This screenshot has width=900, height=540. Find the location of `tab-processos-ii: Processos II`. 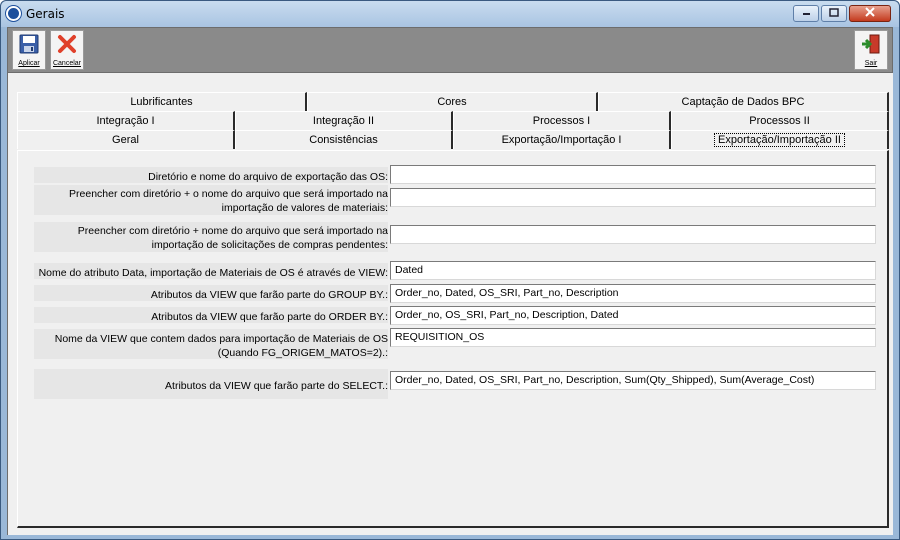

tab-processos-ii: Processos II is located at coordinates (780, 120).